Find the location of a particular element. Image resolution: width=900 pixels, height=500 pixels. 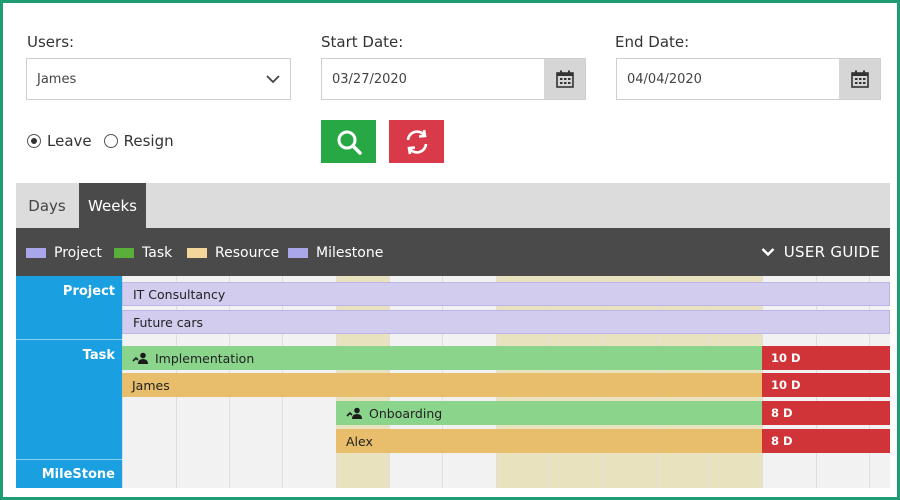

legend-project-label: Project is located at coordinates (78, 253).